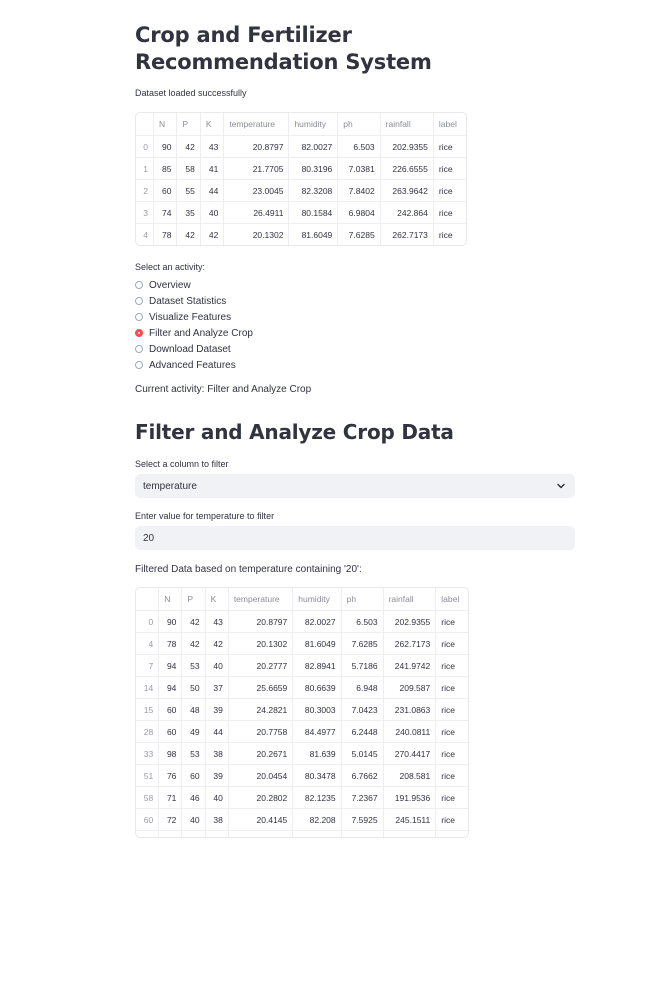 The image size is (660, 981). I want to click on column-select-label: Select a column to filter, so click(182, 464).